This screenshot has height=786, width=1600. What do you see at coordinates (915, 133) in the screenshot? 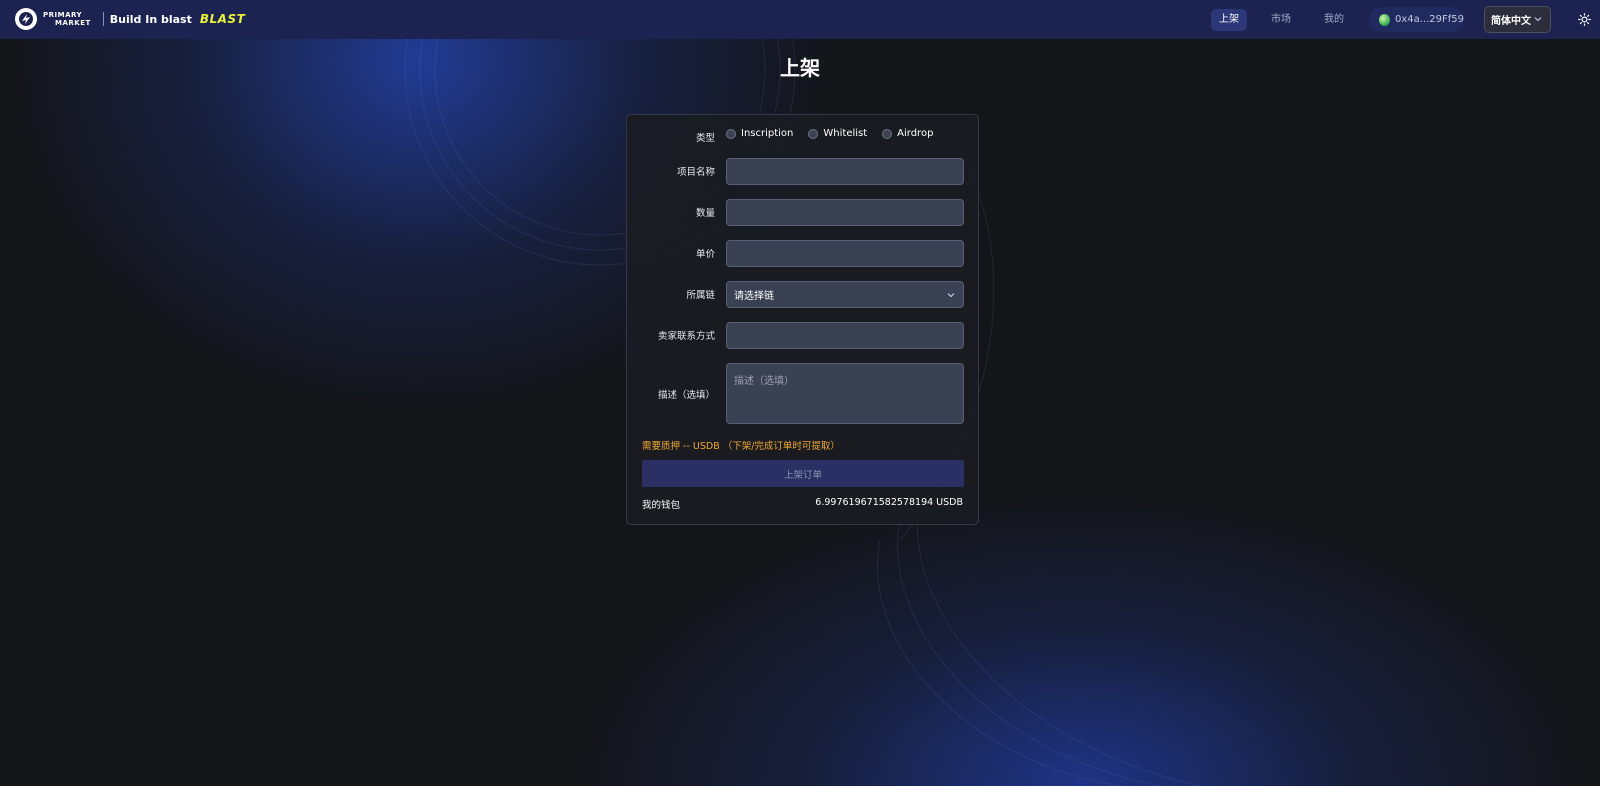
I see `type-option-label: Airdrop` at bounding box center [915, 133].